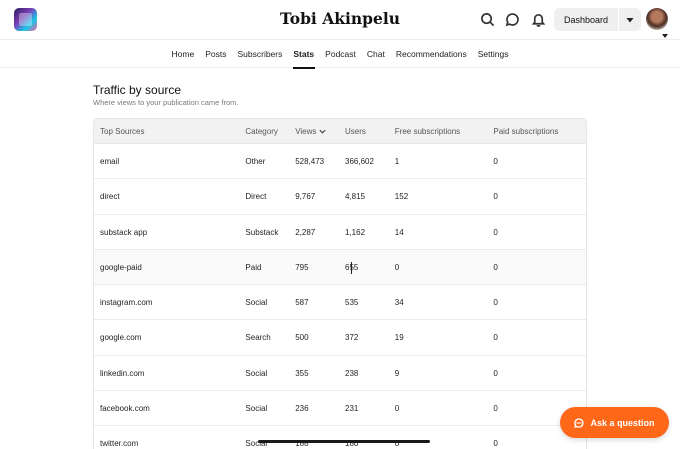 The width and height of the screenshot is (680, 449). Describe the element at coordinates (216, 54) in the screenshot. I see `nav-item-posts: Posts` at that location.